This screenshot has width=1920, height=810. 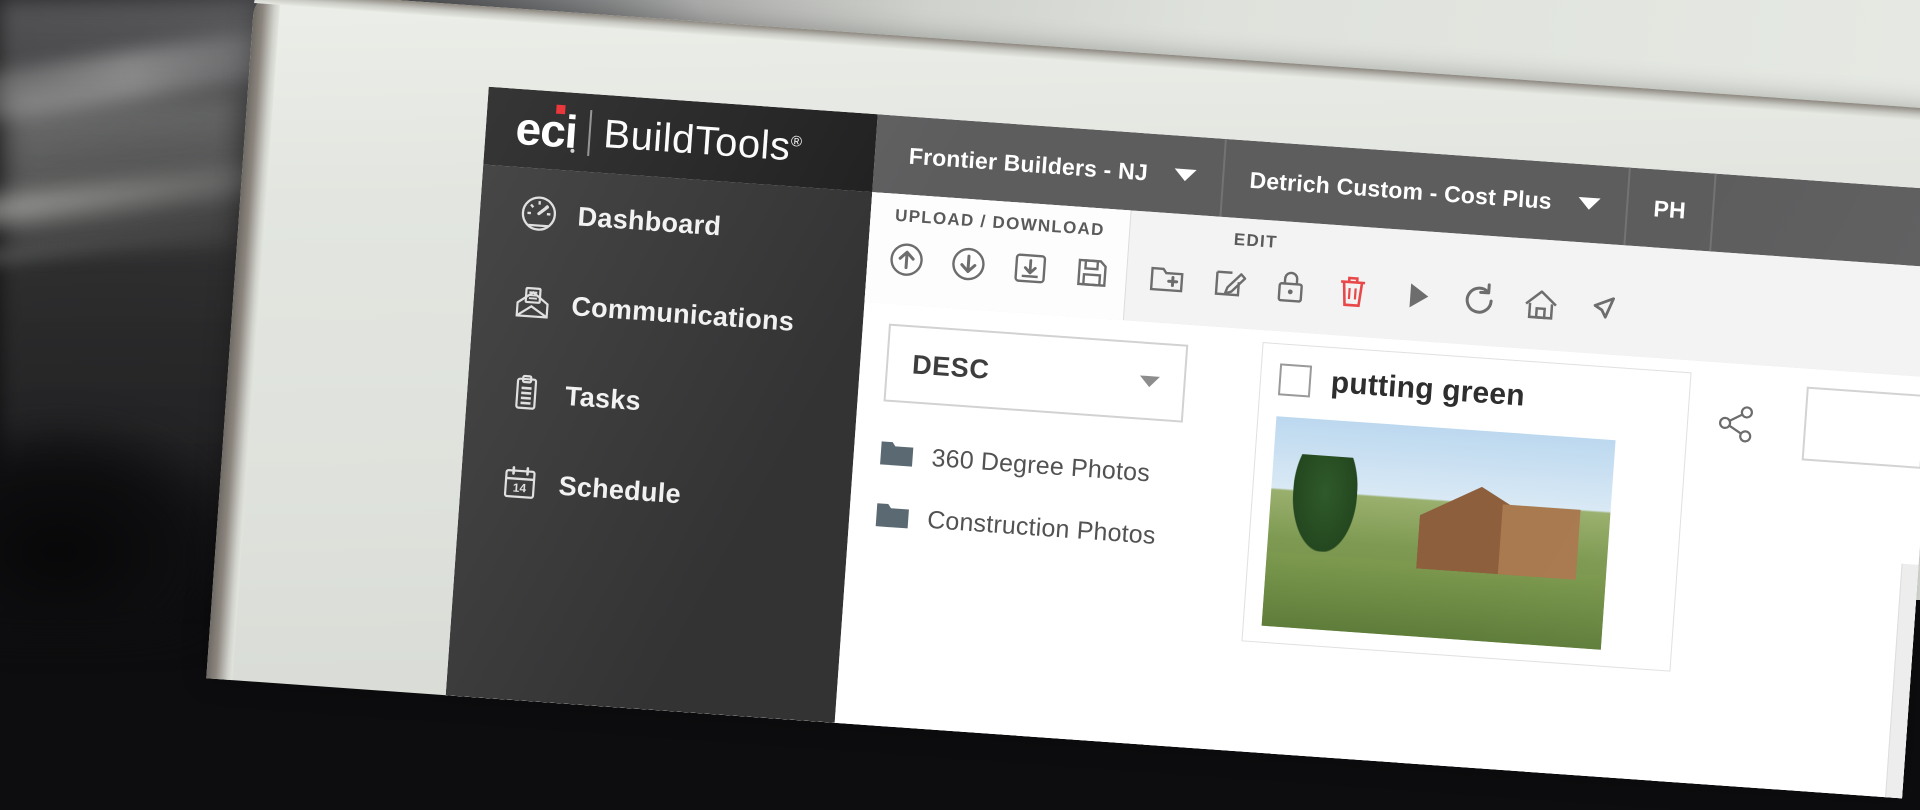 What do you see at coordinates (1400, 190) in the screenshot?
I see `tab-label: Detrich Custom - Cost Plus` at bounding box center [1400, 190].